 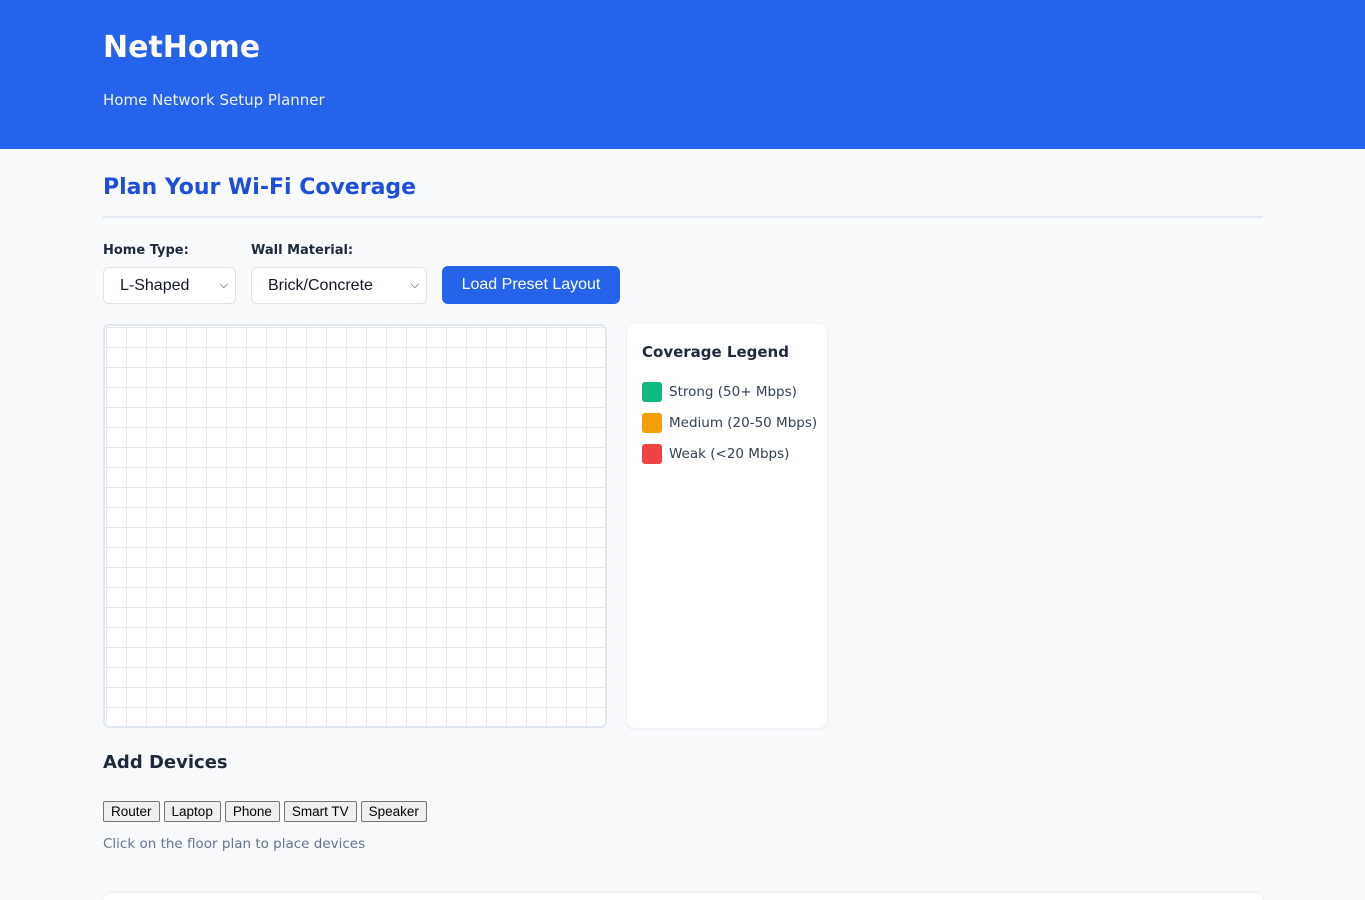 I want to click on legend-label: Weak (<20 Mbps), so click(x=729, y=454).